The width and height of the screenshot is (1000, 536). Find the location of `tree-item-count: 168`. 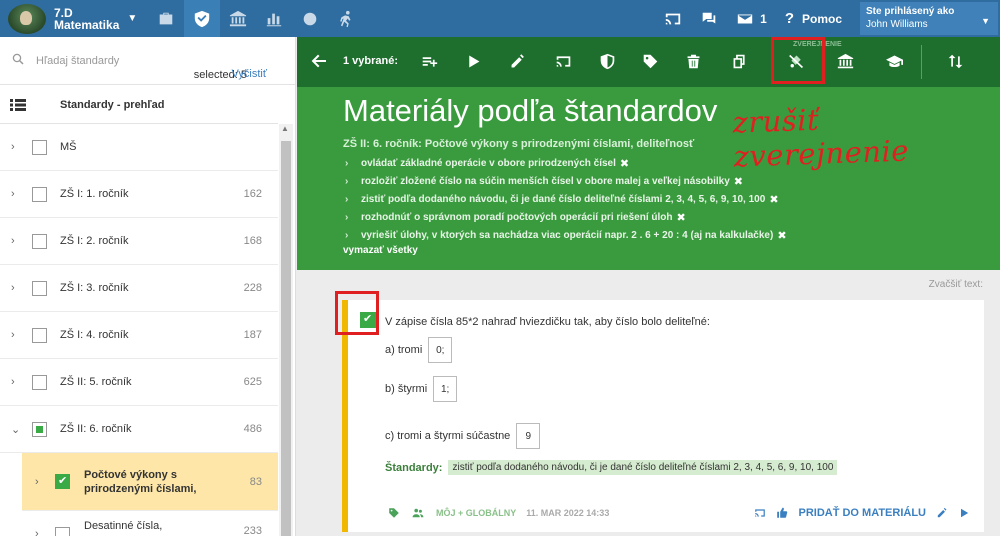

tree-item-count: 168 is located at coordinates (252, 241).